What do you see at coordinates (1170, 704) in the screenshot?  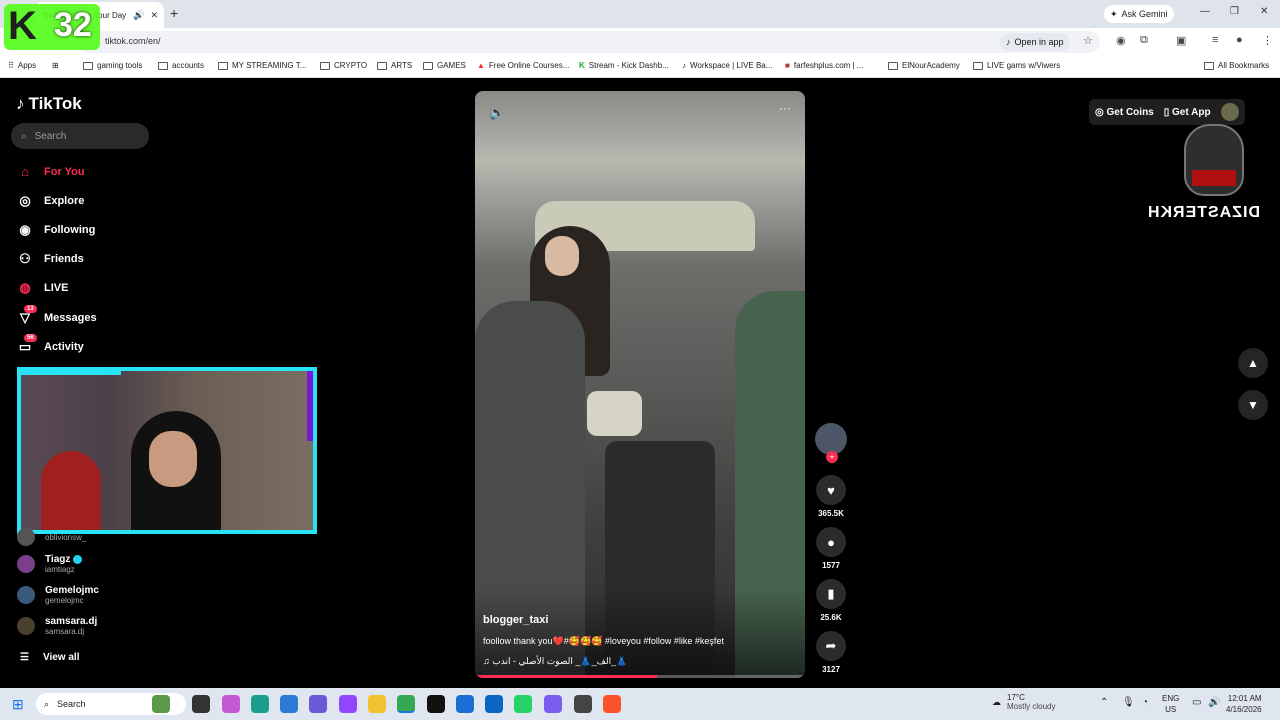 I see `language-indicator: ENG US` at bounding box center [1170, 704].